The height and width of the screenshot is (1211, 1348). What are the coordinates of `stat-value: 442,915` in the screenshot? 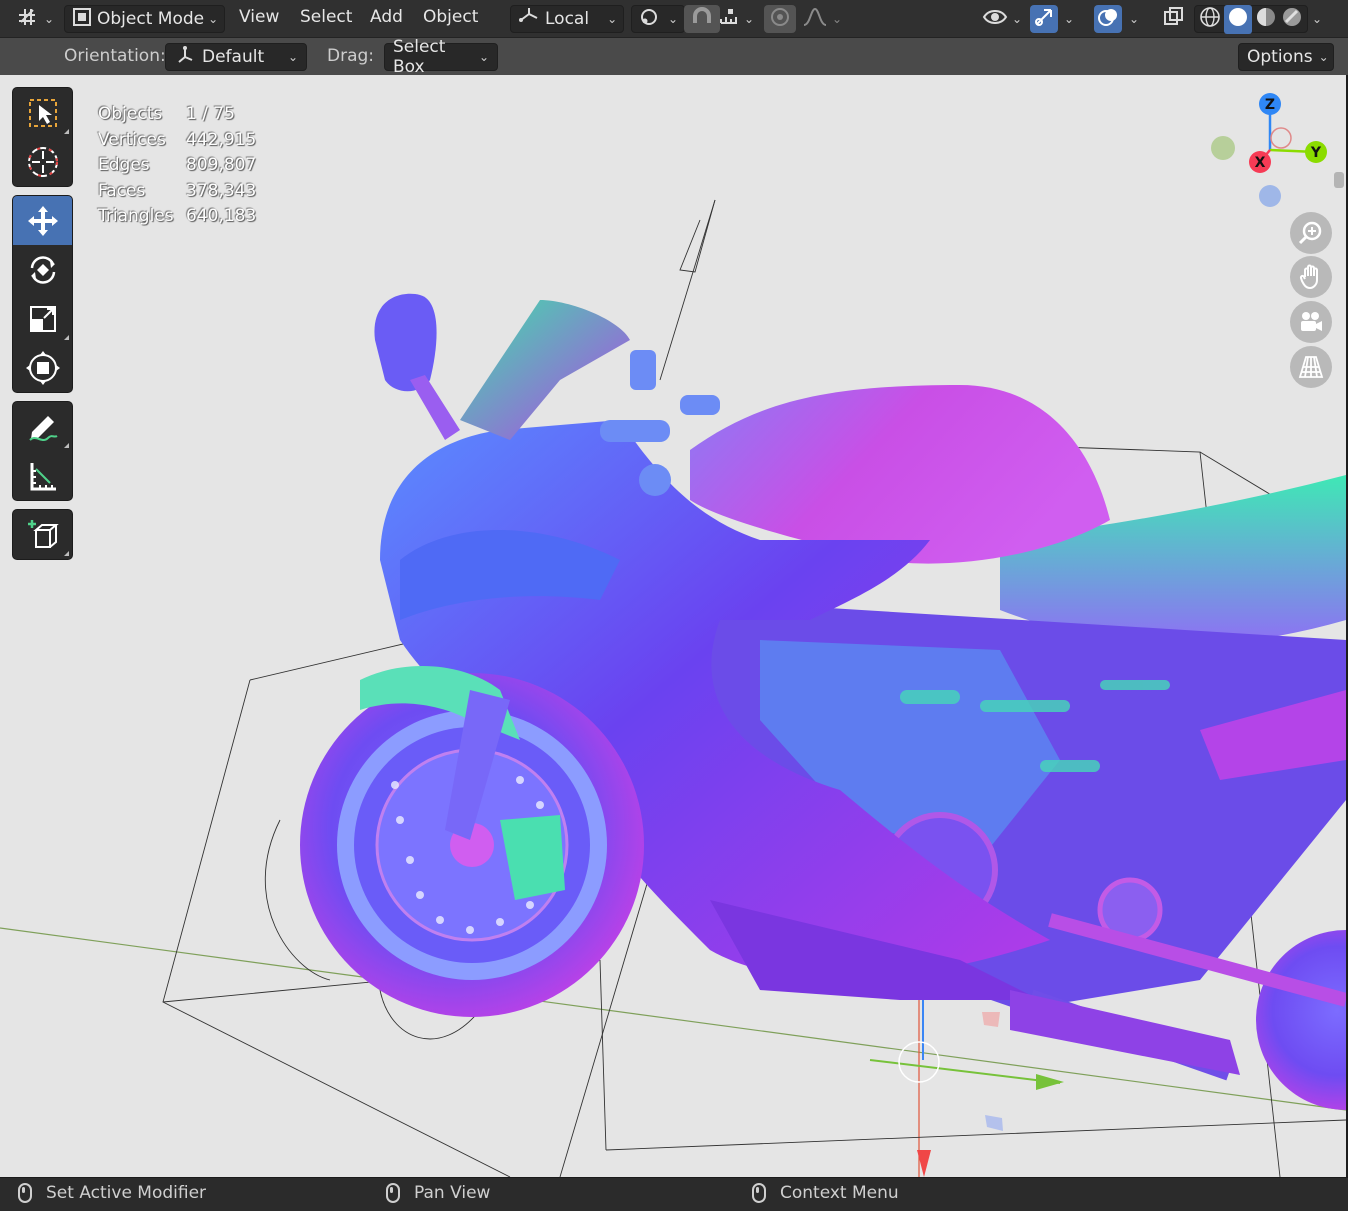 It's located at (221, 139).